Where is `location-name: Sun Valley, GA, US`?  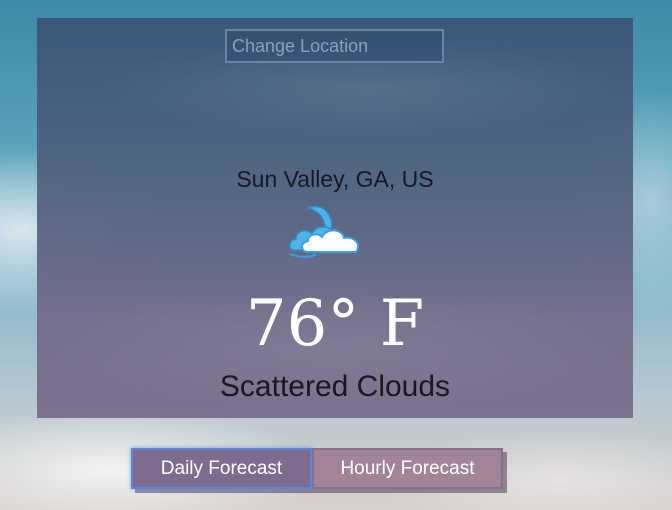
location-name: Sun Valley, GA, US is located at coordinates (335, 179).